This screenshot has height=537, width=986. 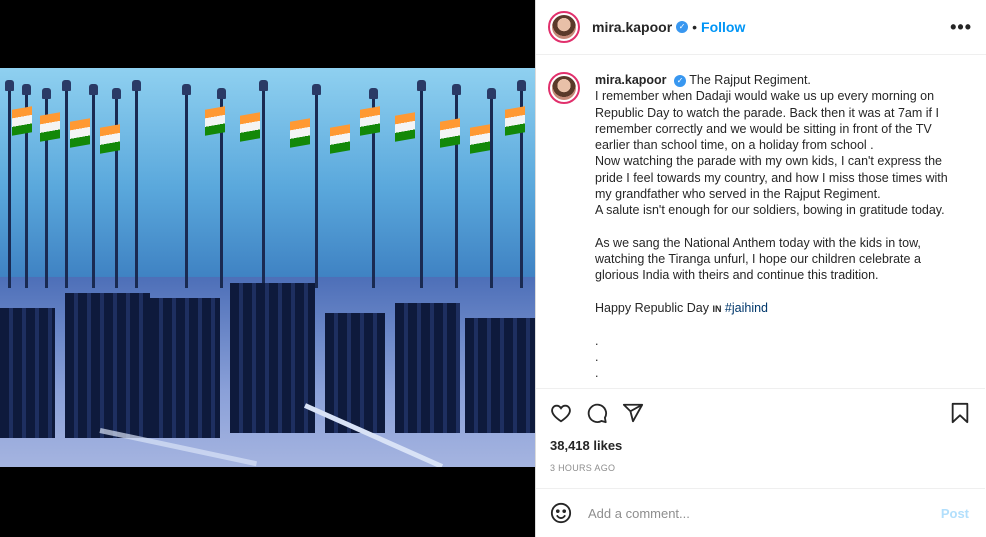 I want to click on post-comment-button: Post, so click(x=955, y=513).